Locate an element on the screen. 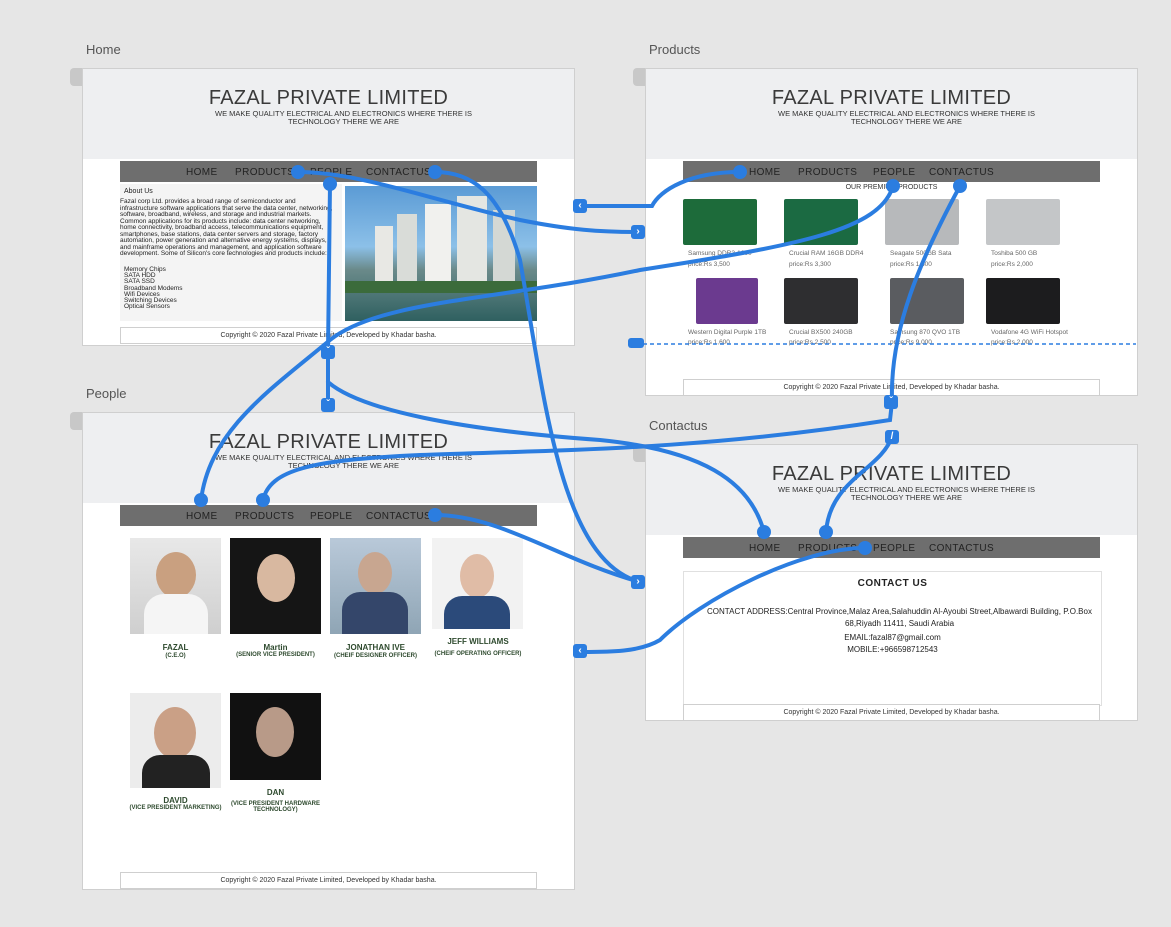 The image size is (1171, 927). person-role: (VICE PRESIDENT HARDWARE TECHNOLOGY) is located at coordinates (275, 807).